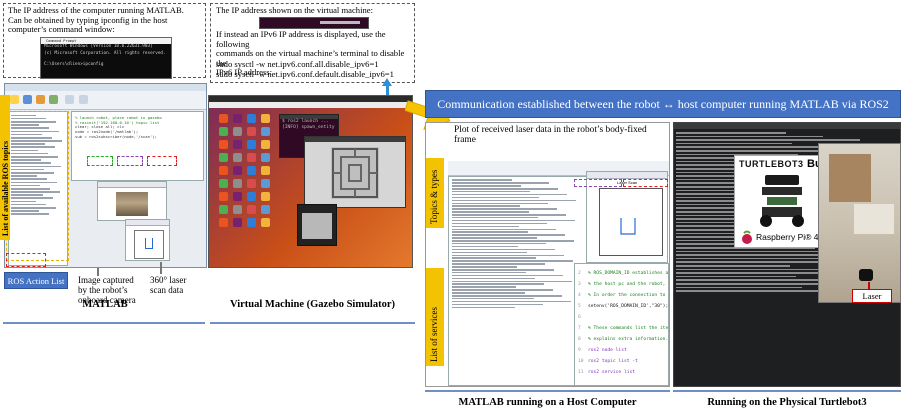 The width and height of the screenshot is (903, 412). Describe the element at coordinates (317, 225) in the screenshot. I see `gazebo-camera-window` at that location.